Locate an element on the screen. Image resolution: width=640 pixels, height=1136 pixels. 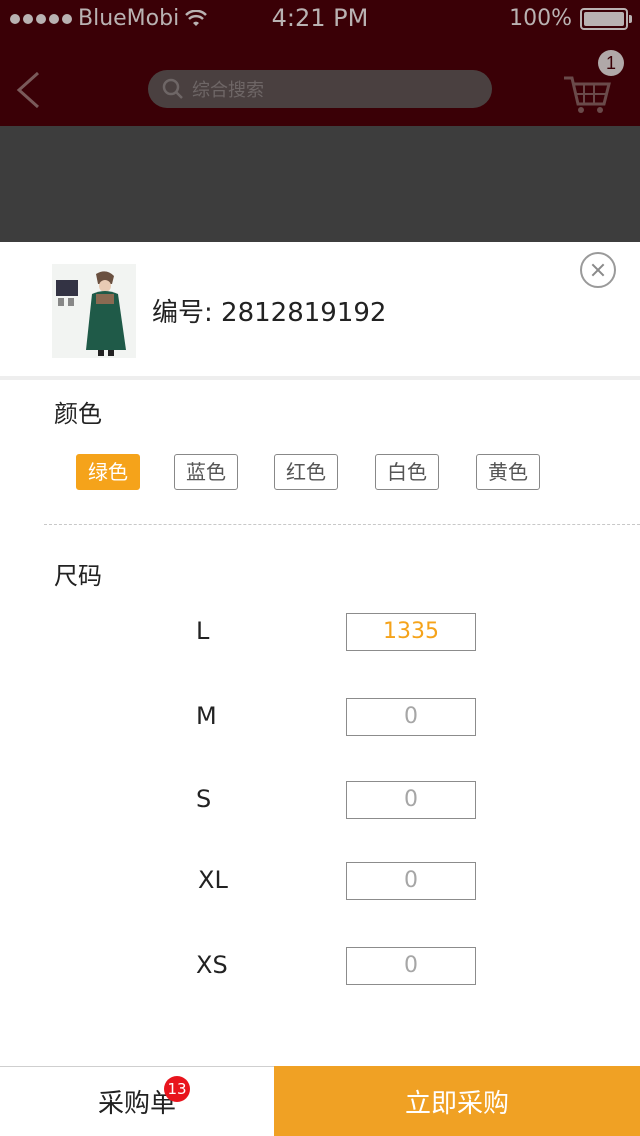
dim-overlay is located at coordinates (320, 184).